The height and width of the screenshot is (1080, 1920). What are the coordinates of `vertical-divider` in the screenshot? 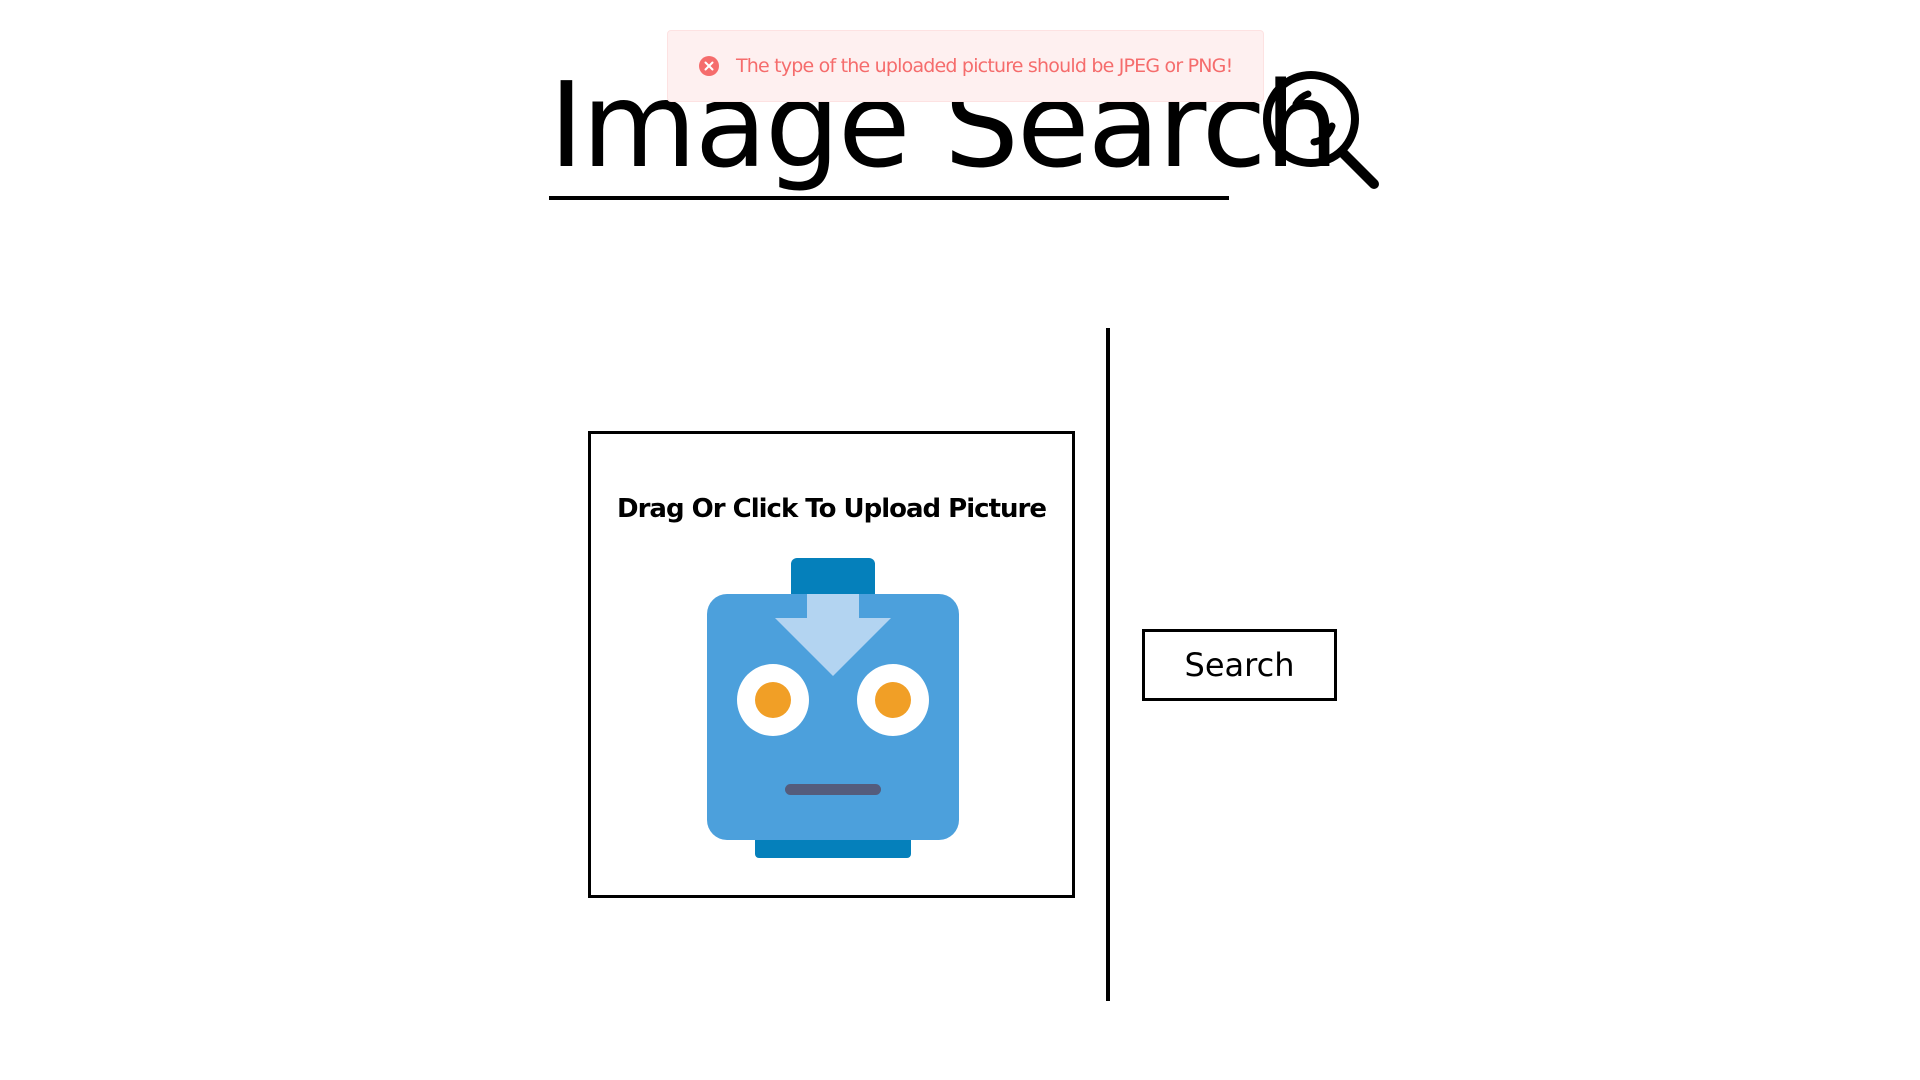 It's located at (1108, 664).